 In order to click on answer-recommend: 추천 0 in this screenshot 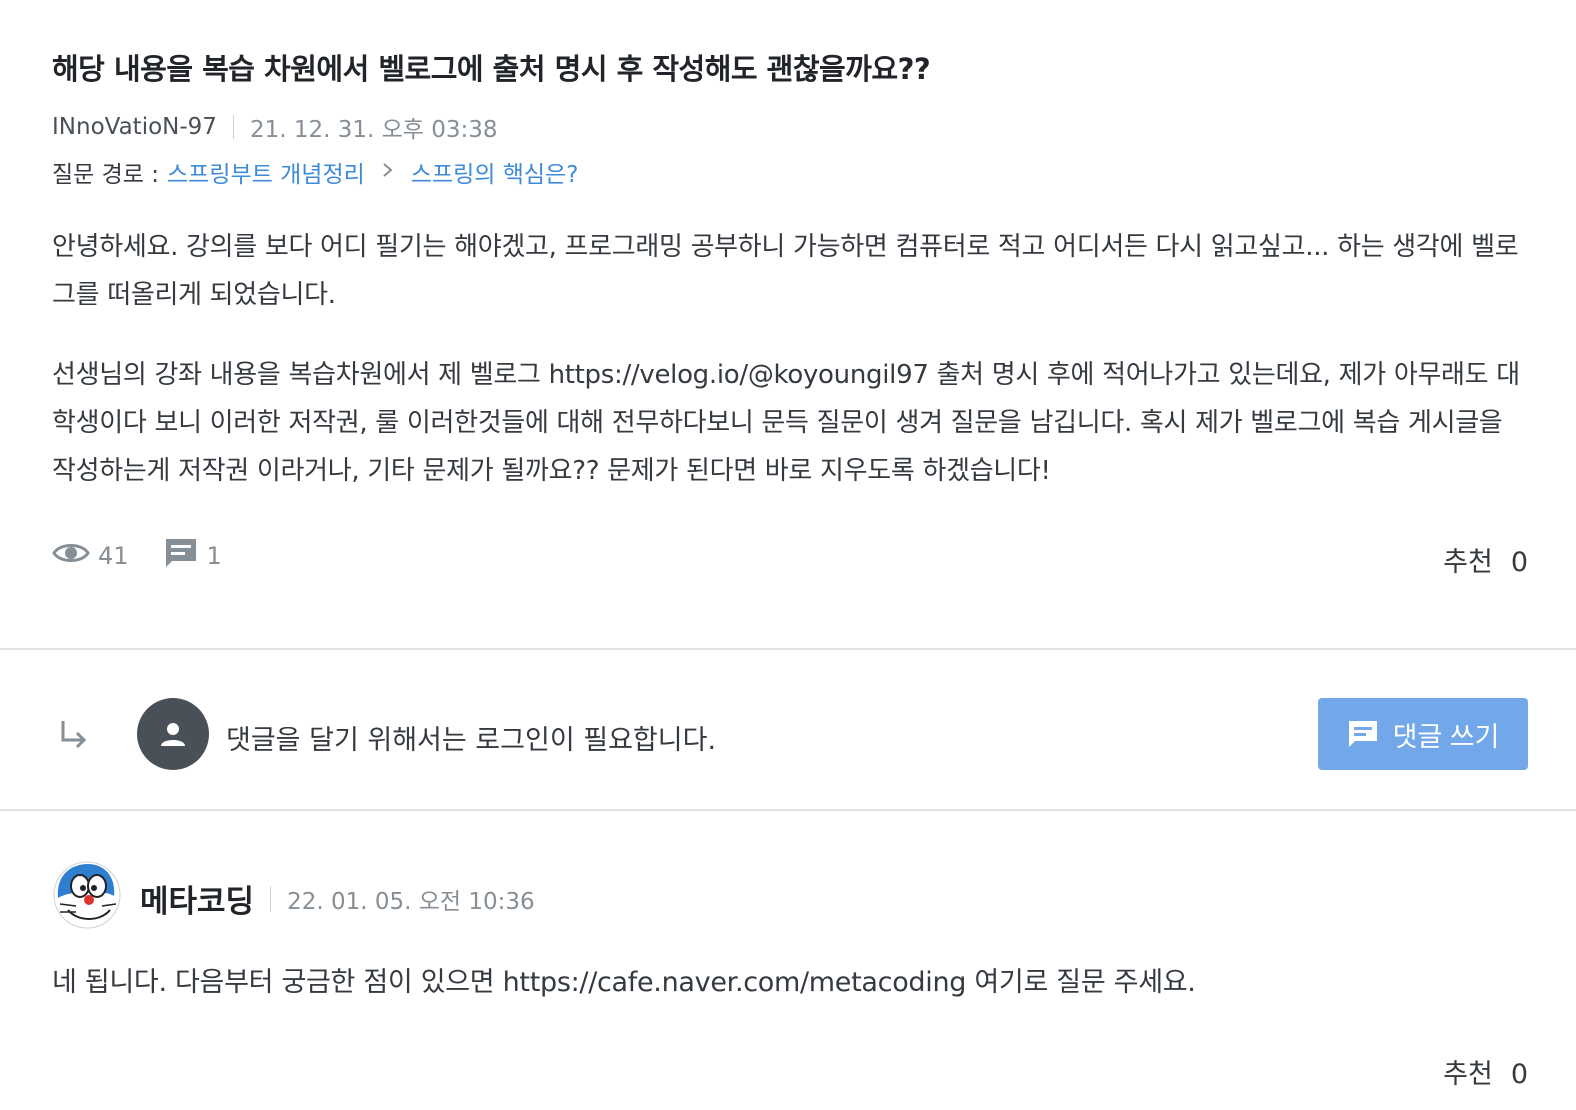, I will do `click(1485, 1071)`.